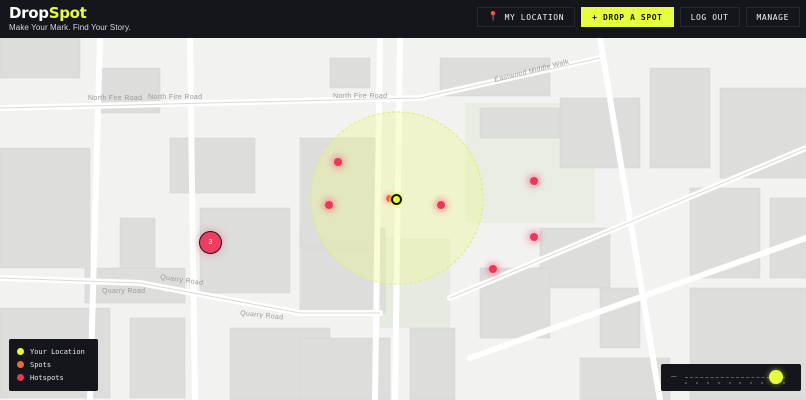 Image resolution: width=806 pixels, height=400 pixels. What do you see at coordinates (210, 242) in the screenshot?
I see `cluster-marker: 3` at bounding box center [210, 242].